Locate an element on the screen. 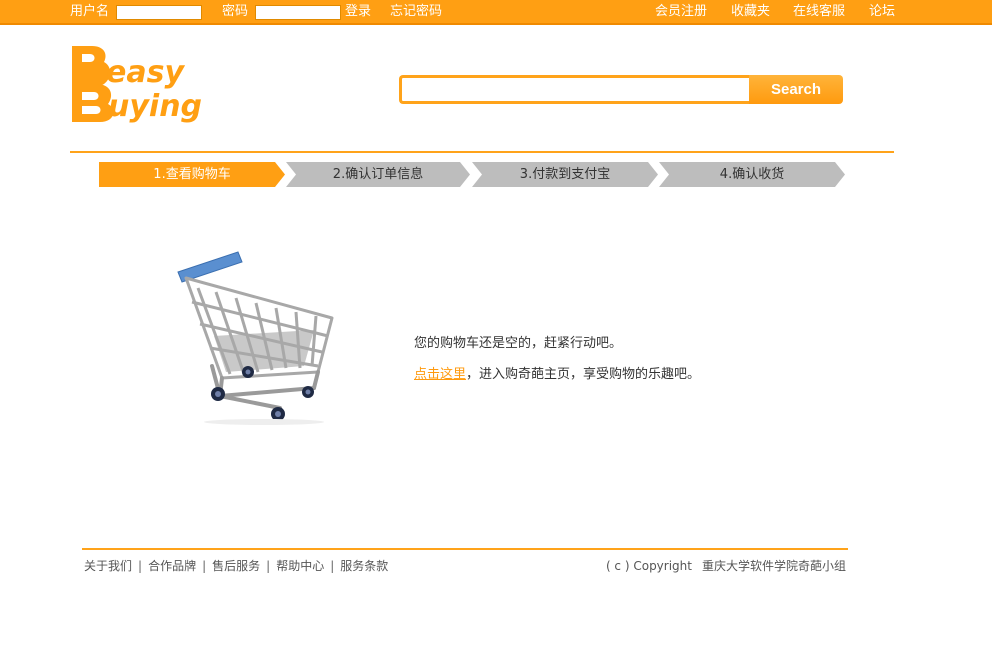 This screenshot has width=992, height=645. search-button: Search is located at coordinates (796, 89).